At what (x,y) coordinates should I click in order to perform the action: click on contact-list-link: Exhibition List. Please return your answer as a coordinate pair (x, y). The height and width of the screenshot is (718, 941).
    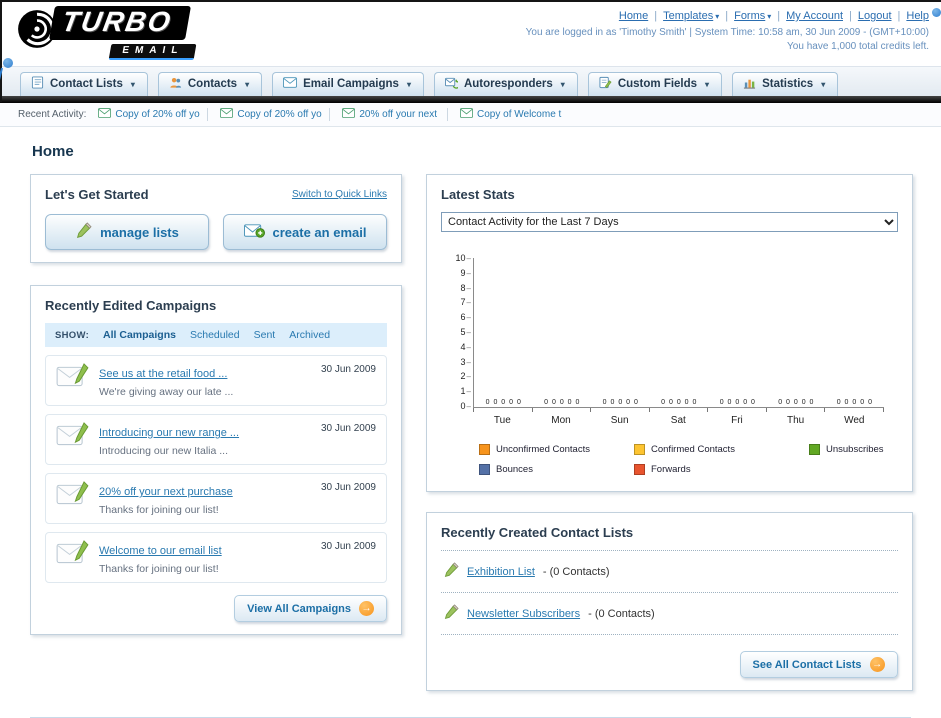
    Looking at the image, I should click on (501, 572).